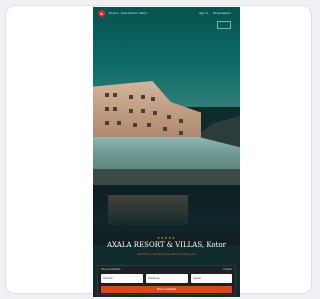  I want to click on flexible-dates-toggle: Flexible, so click(227, 269).